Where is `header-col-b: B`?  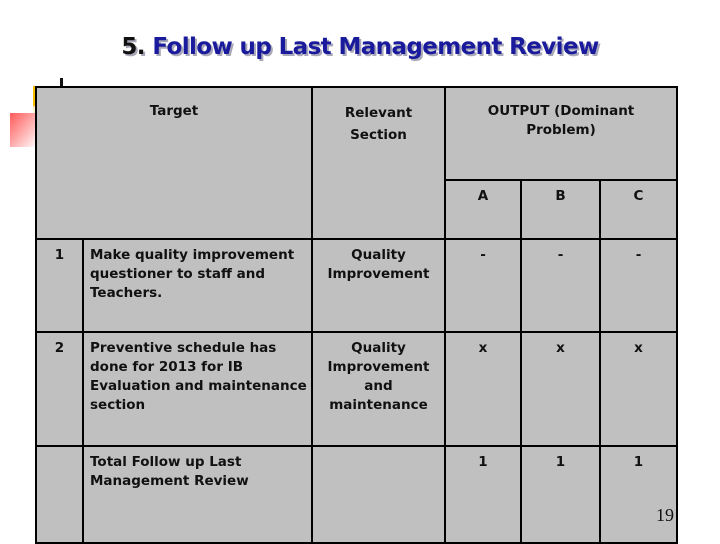
header-col-b: B is located at coordinates (560, 209).